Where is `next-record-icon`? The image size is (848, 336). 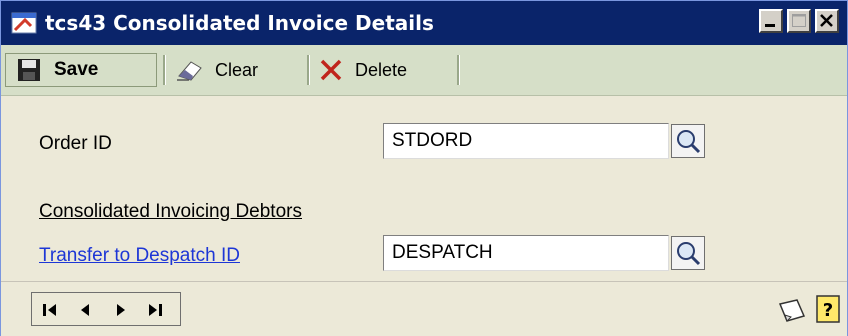
next-record-icon is located at coordinates (121, 310).